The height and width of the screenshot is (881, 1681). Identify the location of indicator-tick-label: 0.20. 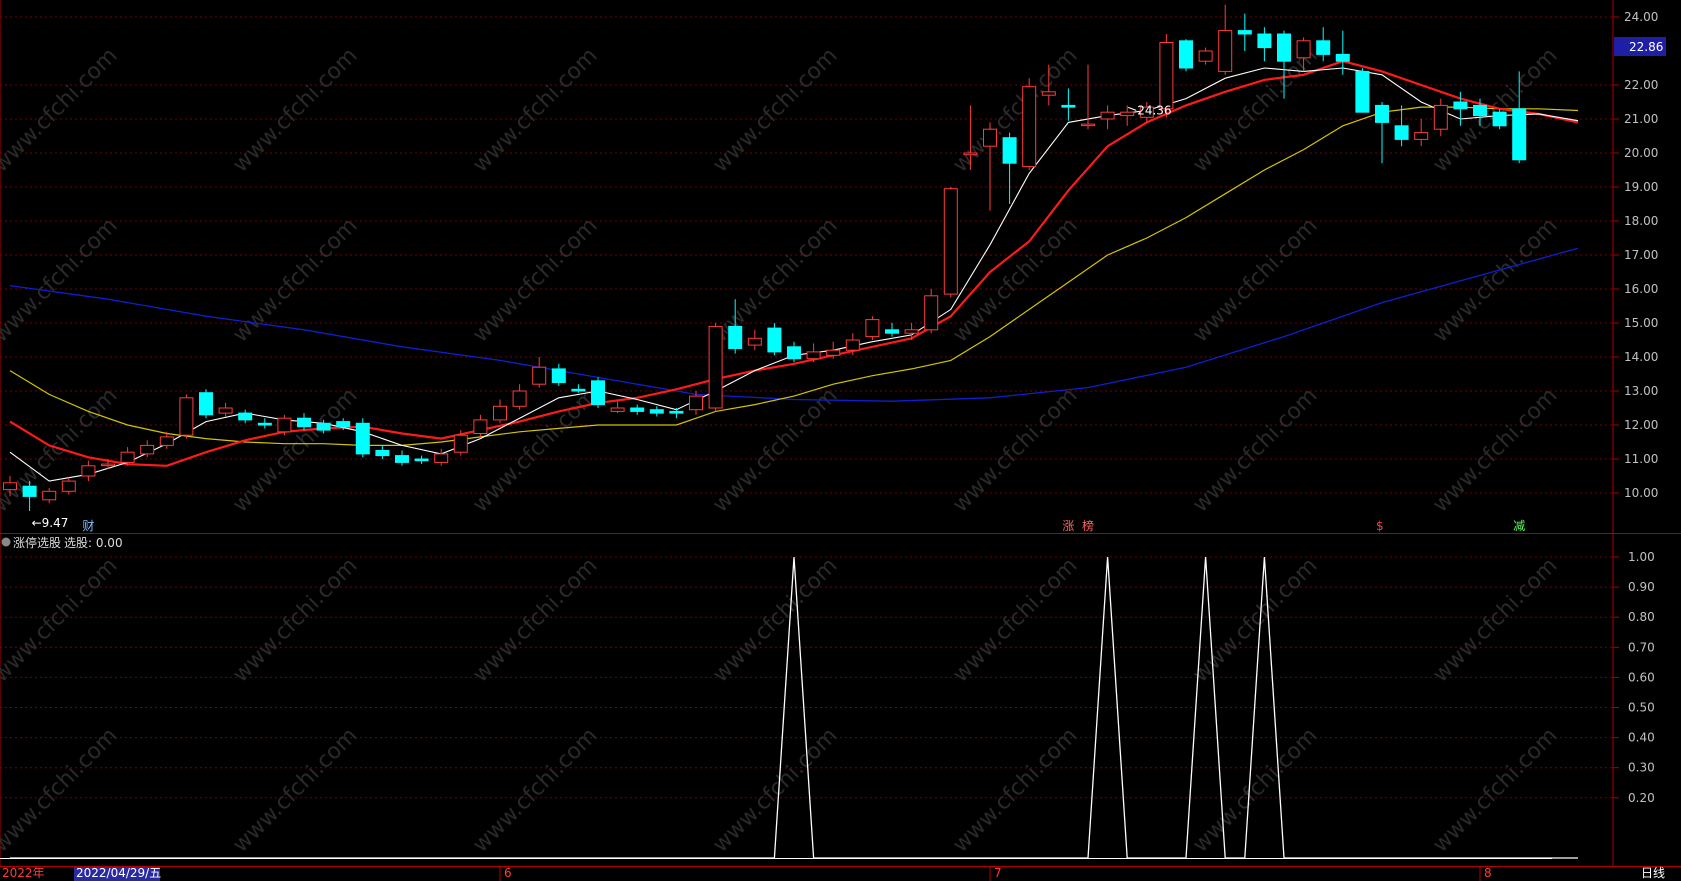
(1641, 798).